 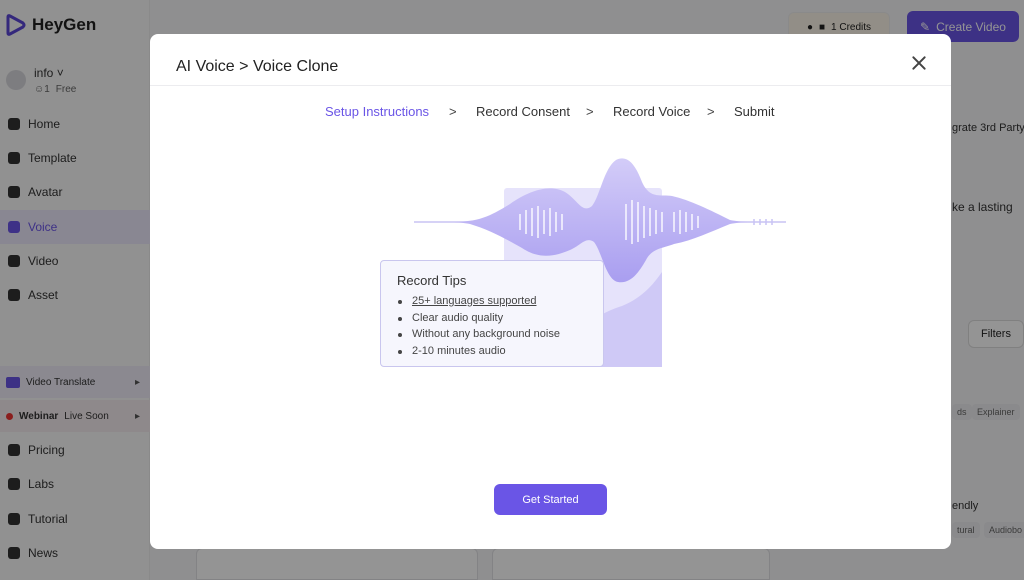 What do you see at coordinates (550, 499) in the screenshot?
I see `get-started-button: Get Started` at bounding box center [550, 499].